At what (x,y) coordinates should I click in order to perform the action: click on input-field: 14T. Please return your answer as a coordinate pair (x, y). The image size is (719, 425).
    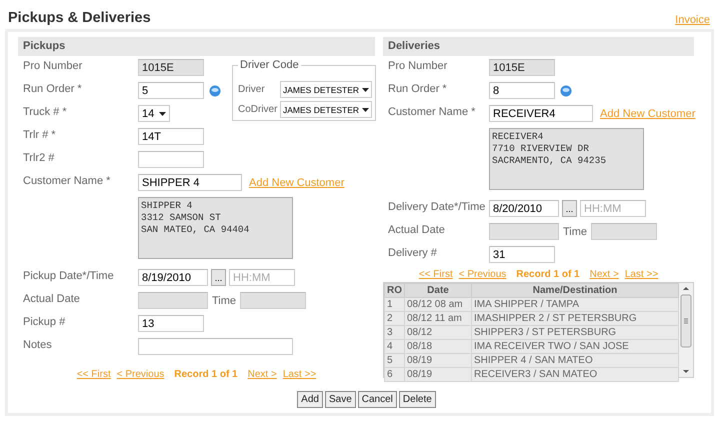
    Looking at the image, I should click on (171, 136).